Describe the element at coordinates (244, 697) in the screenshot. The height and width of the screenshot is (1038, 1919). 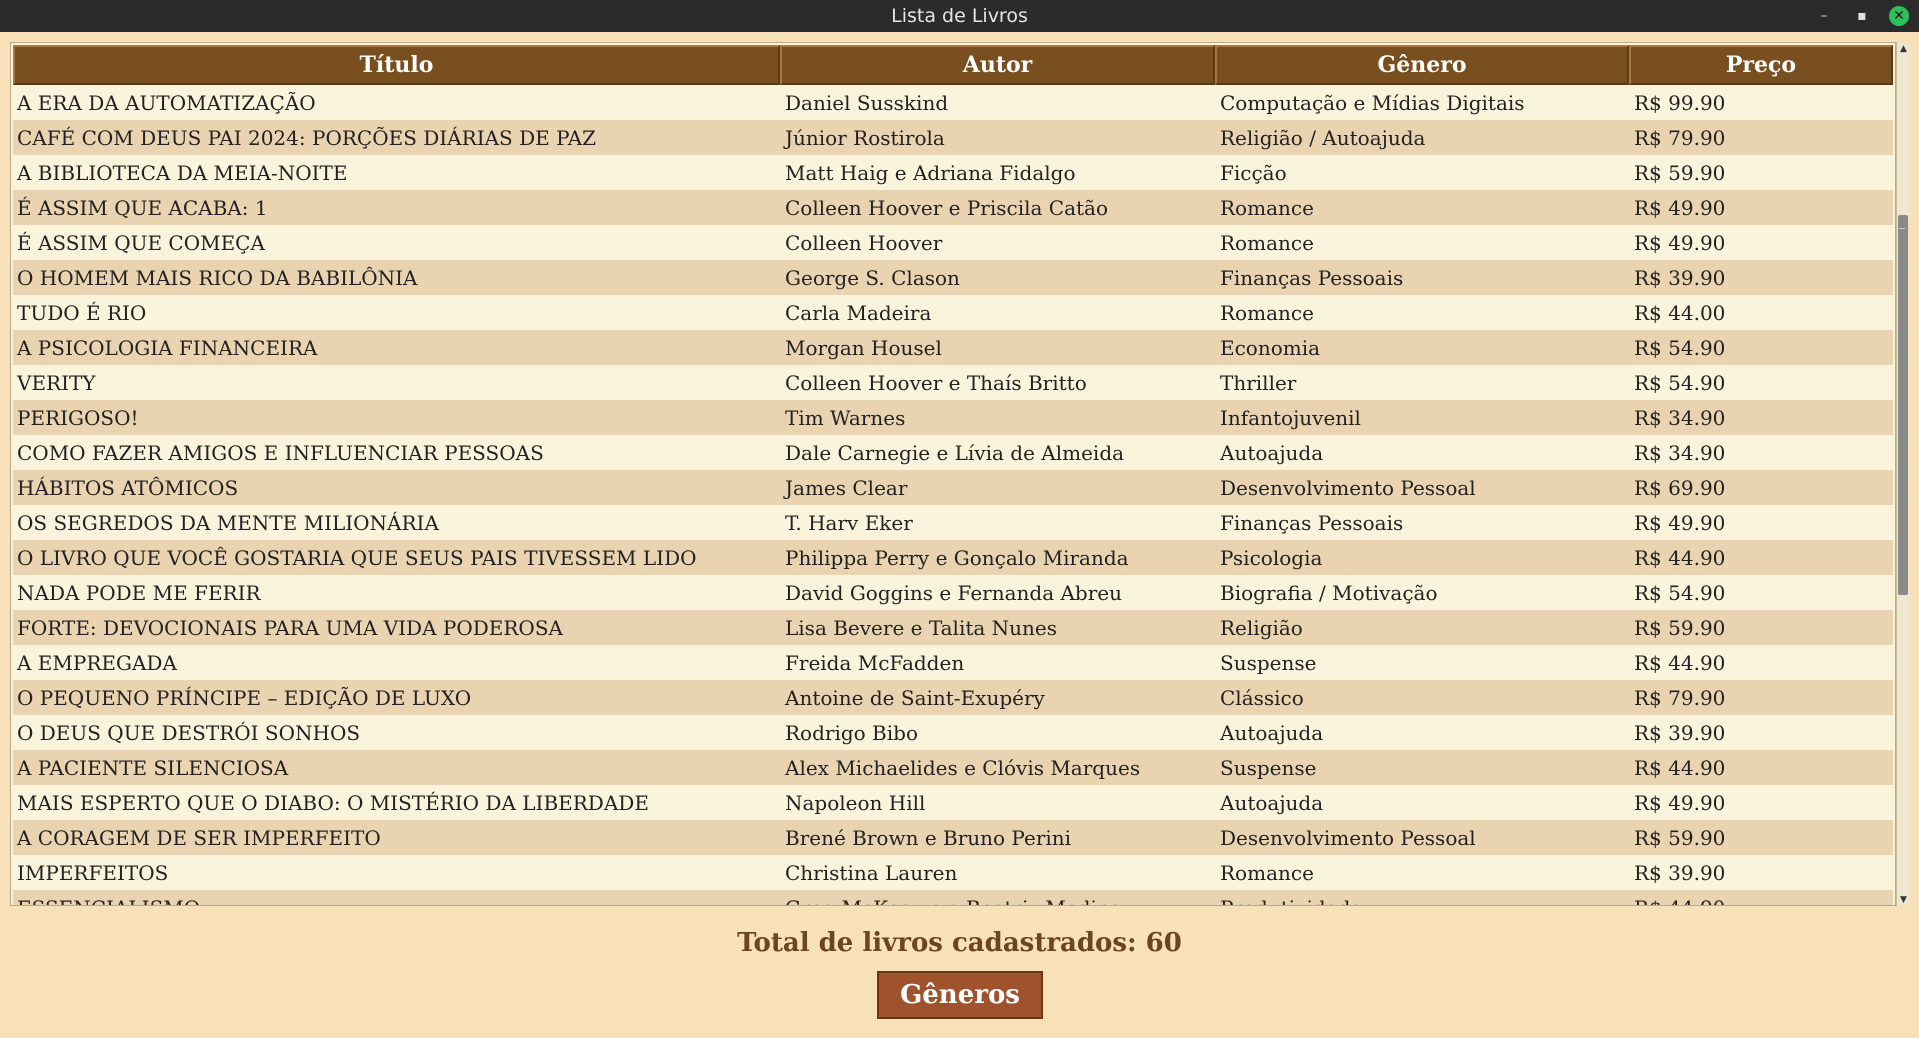
I see `cell-title: O PEQUENO PRÍNCIPE – EDIÇÃO DE LUXO` at that location.